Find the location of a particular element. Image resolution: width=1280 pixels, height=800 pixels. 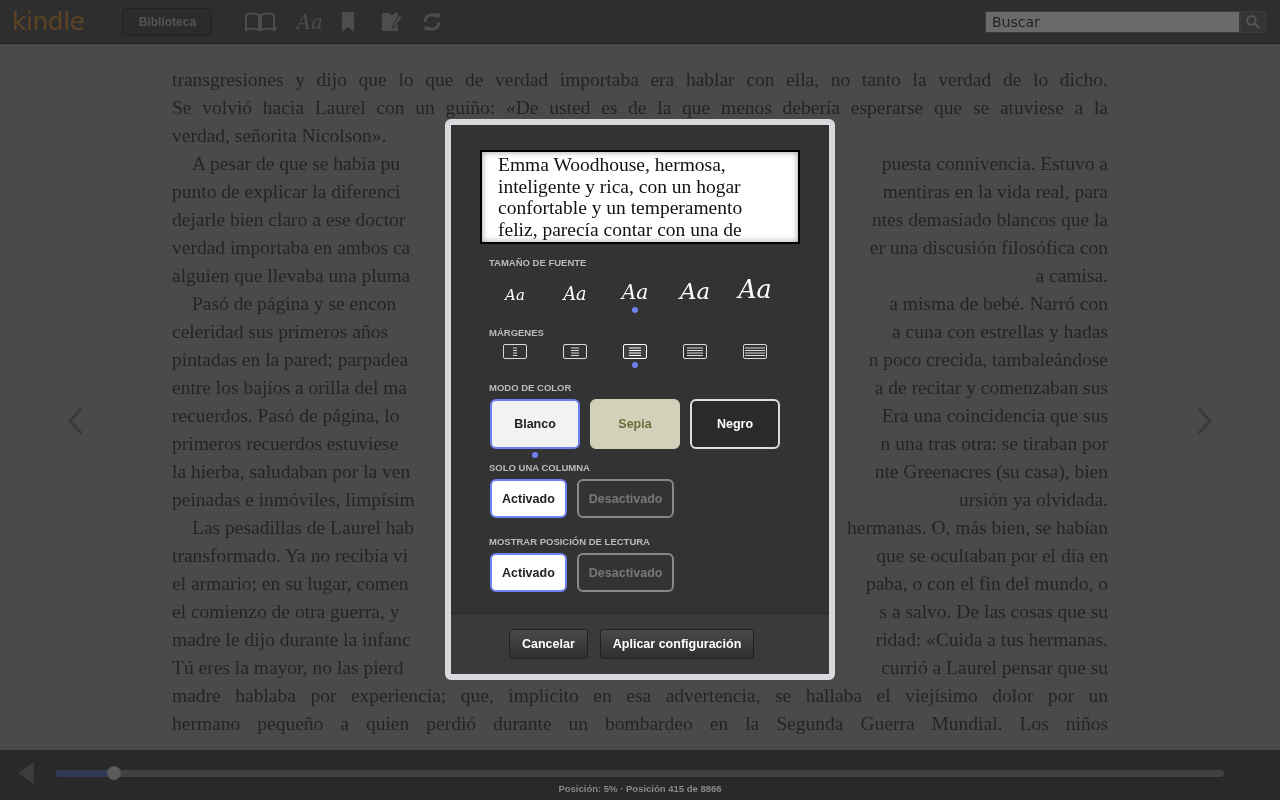

search-button is located at coordinates (1253, 21).